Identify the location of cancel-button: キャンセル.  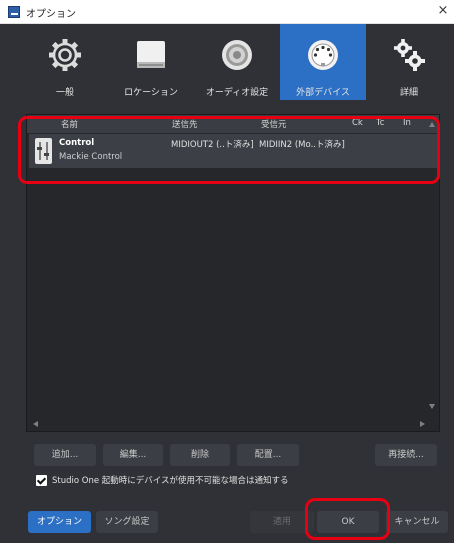
(417, 522).